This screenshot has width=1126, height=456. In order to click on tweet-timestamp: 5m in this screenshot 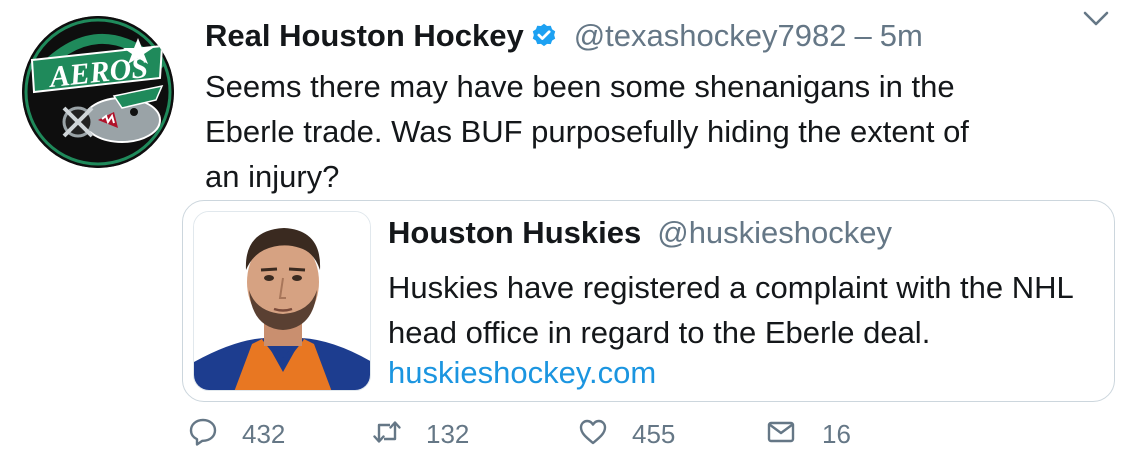, I will do `click(901, 36)`.